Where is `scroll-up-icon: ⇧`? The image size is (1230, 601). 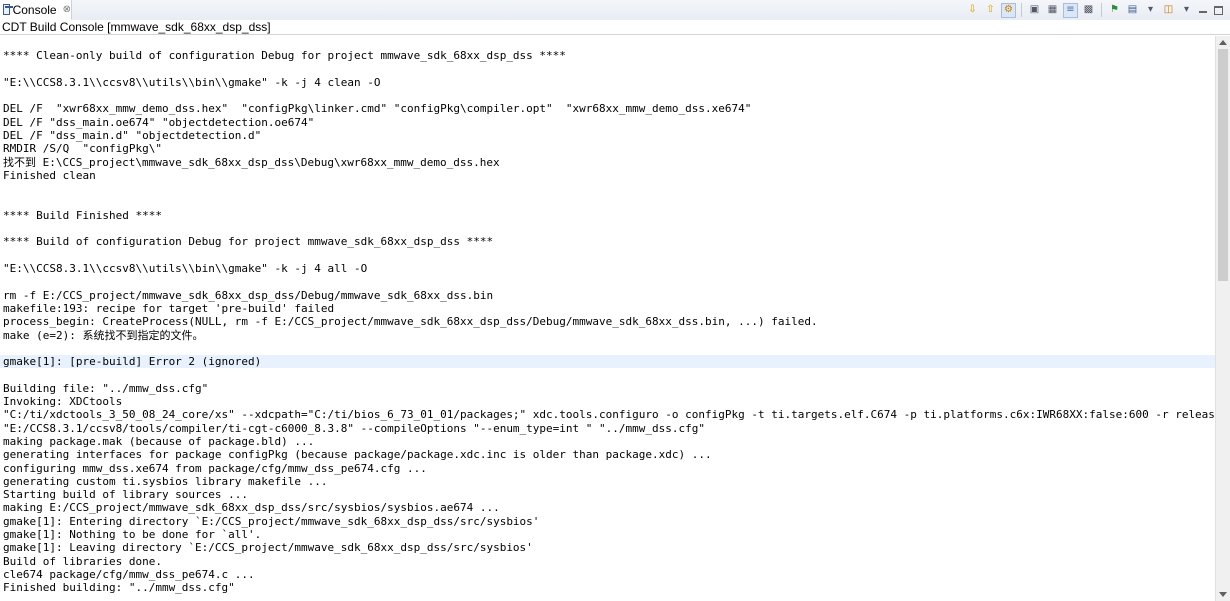
scroll-up-icon: ⇧ is located at coordinates (990, 10).